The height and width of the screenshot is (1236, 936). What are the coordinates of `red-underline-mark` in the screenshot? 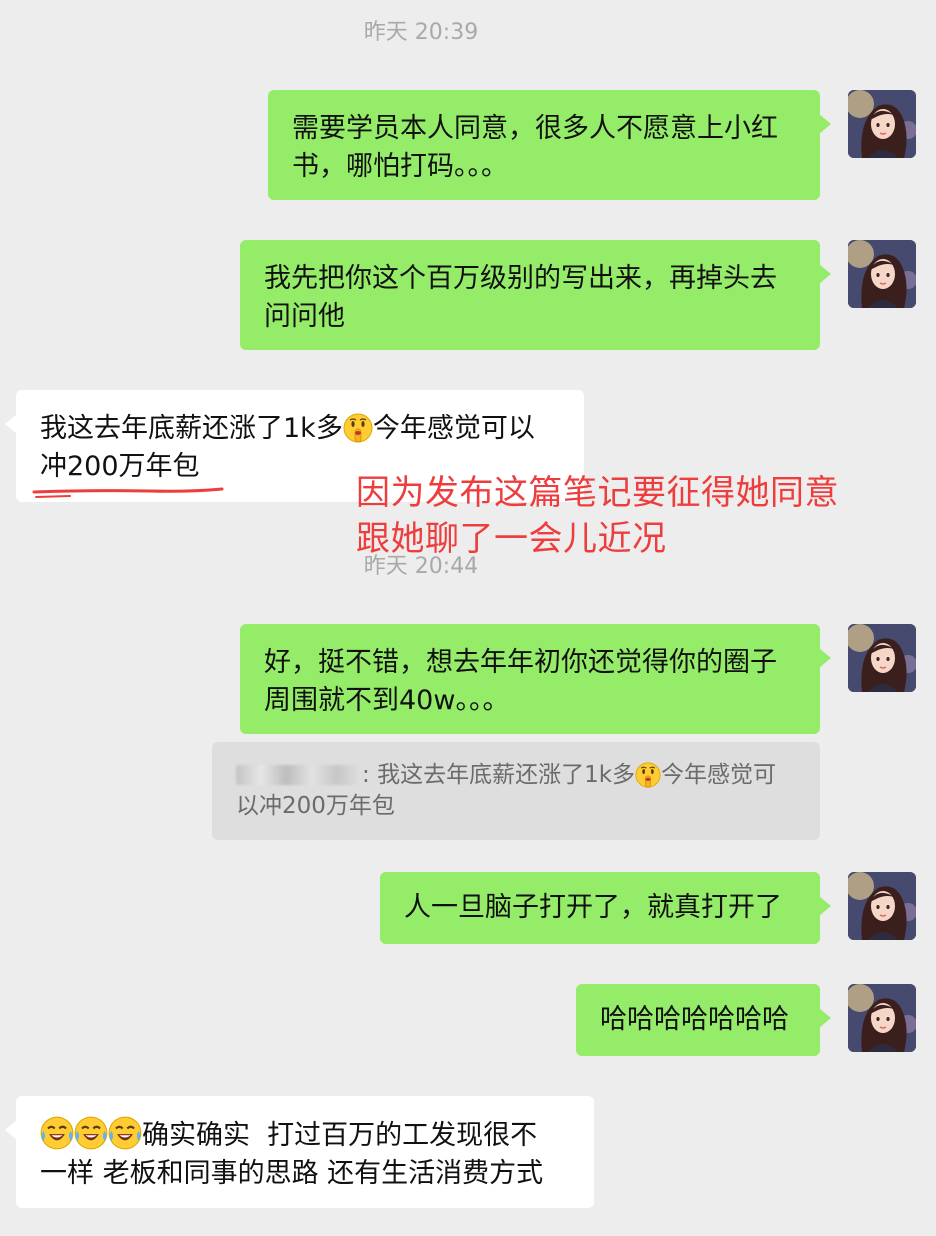 It's located at (128, 492).